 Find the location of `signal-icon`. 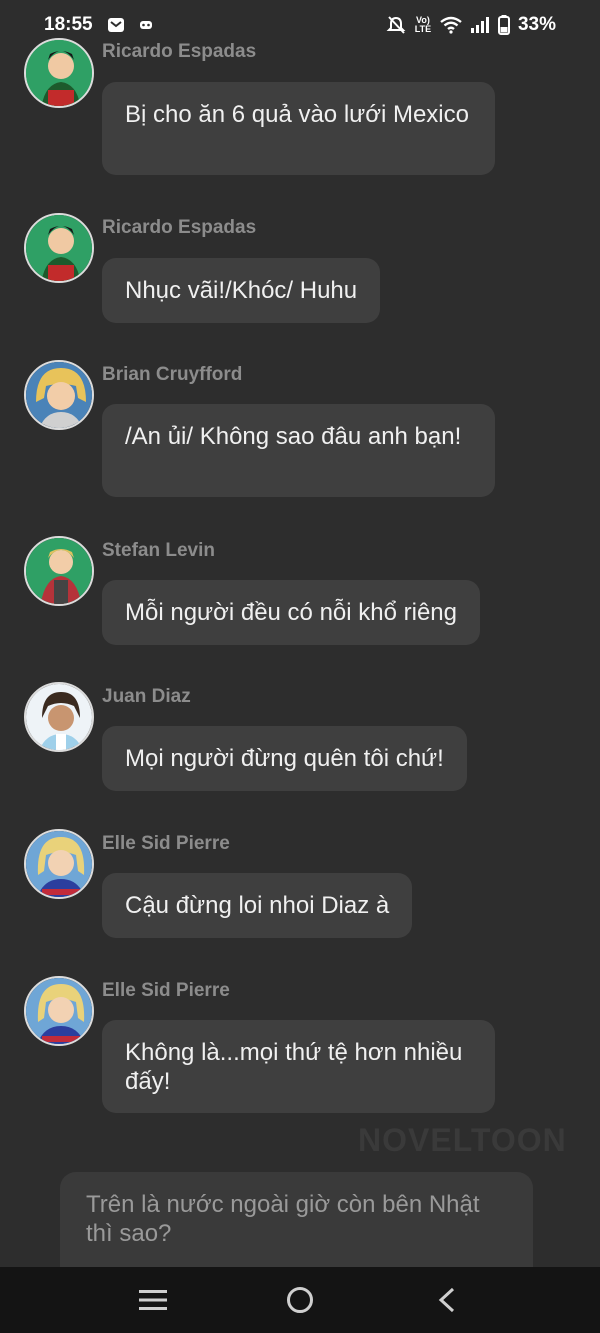

signal-icon is located at coordinates (480, 25).